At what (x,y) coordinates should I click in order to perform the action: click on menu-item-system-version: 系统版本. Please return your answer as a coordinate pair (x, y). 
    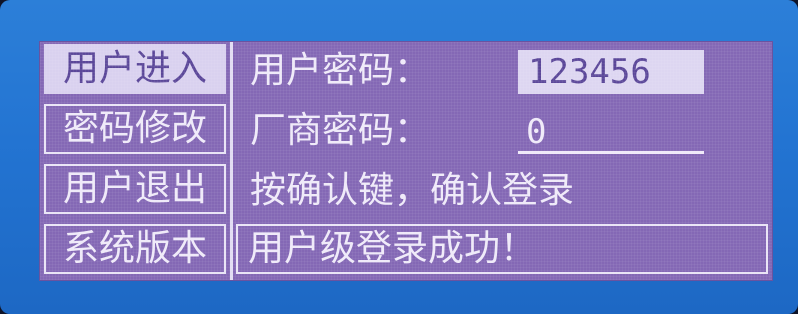
    Looking at the image, I should click on (135, 249).